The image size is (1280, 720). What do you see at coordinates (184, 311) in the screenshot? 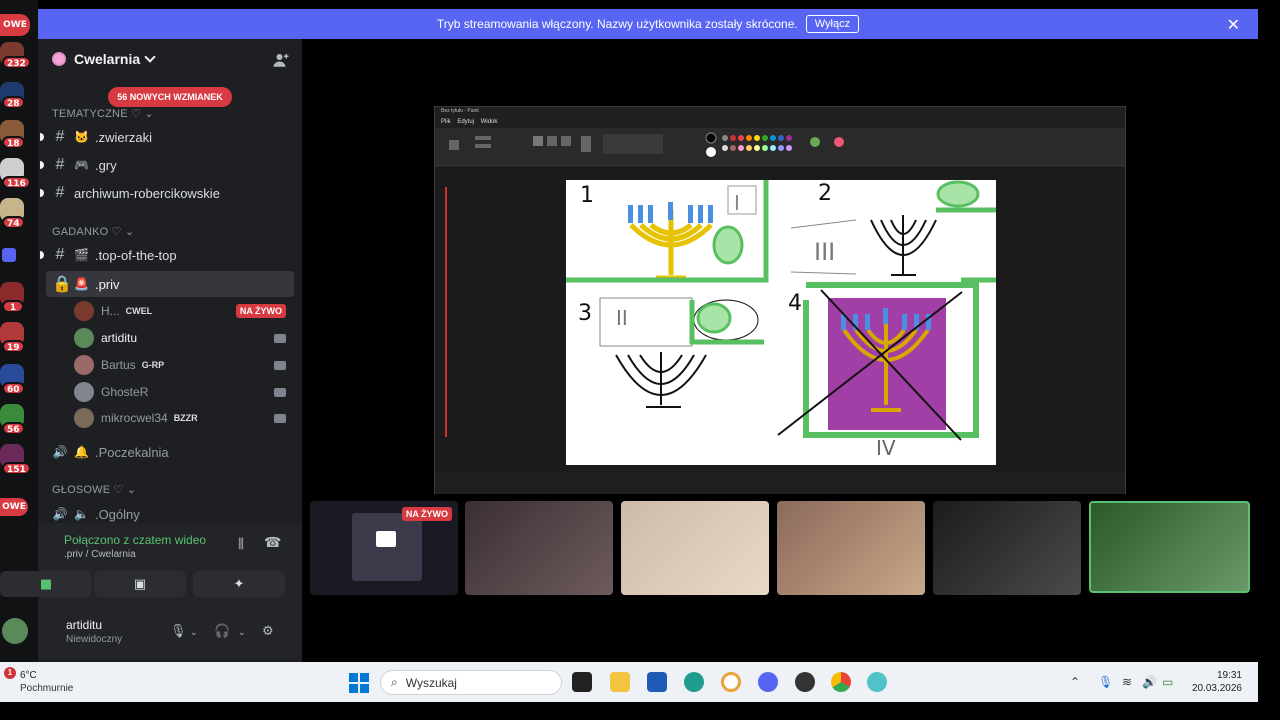
I see `voice-member: H... CWEL NA ŻYWO` at bounding box center [184, 311].